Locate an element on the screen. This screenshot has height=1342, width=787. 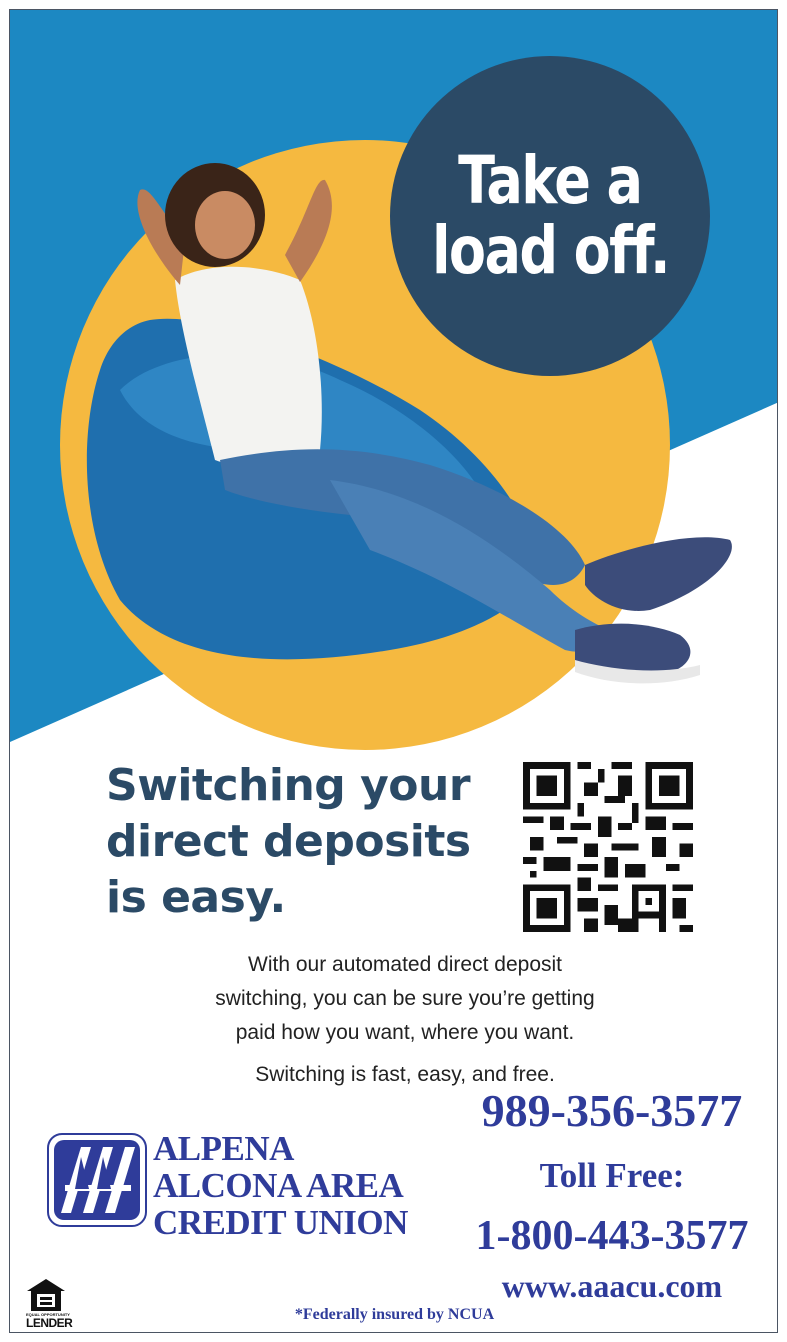
cu-name-line-3: CREDIT UNION is located at coordinates (280, 1222).